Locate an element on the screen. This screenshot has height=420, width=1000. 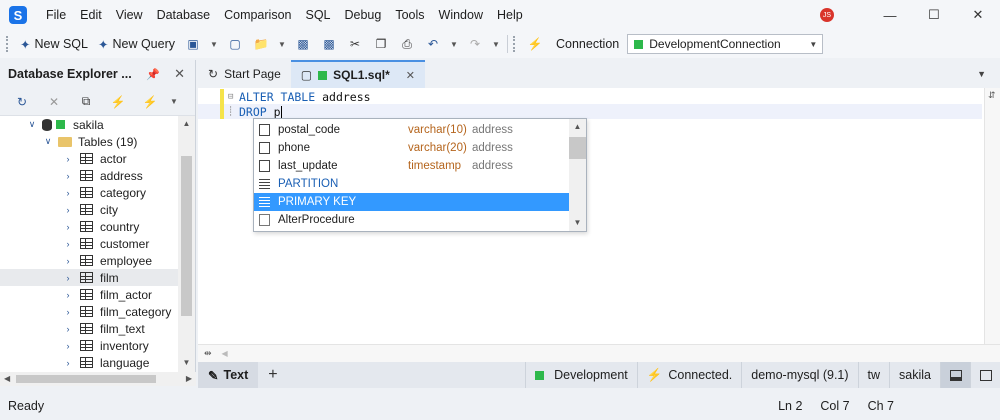
code-line-1: ⊟ ALTER TABLE address is located at coordinates (590, 96).